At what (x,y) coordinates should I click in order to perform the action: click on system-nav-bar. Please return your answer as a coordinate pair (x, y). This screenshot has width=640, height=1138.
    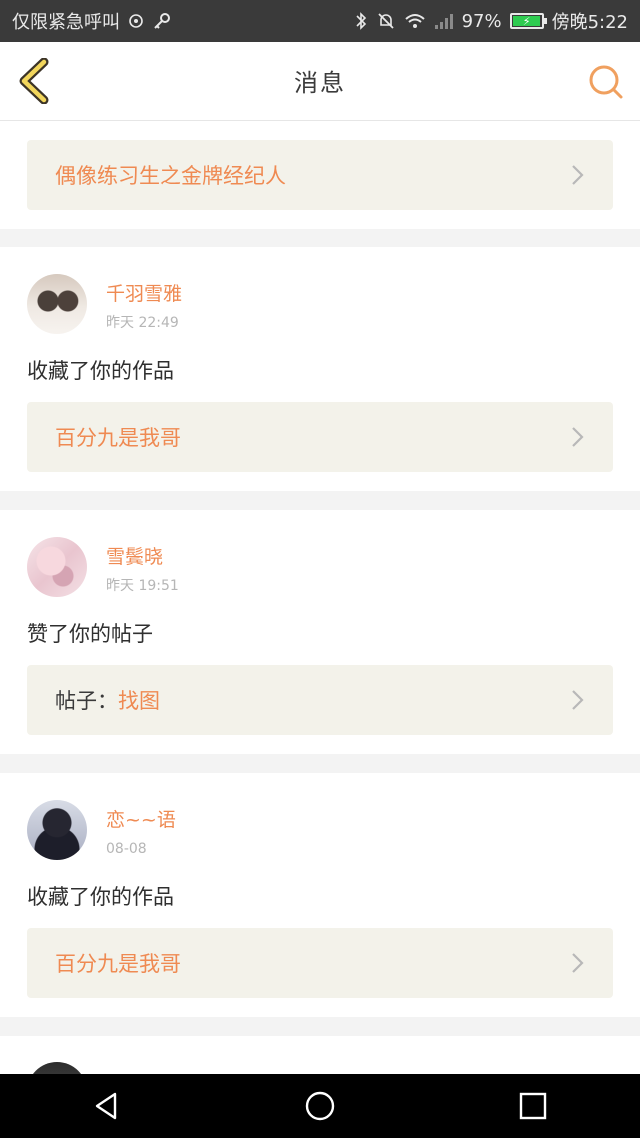
    Looking at the image, I should click on (320, 1106).